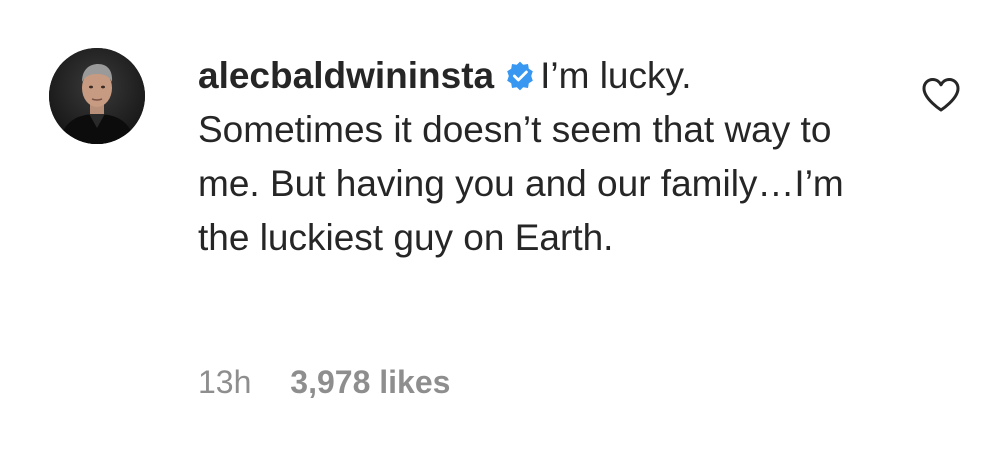  I want to click on verified-badge-icon, so click(520, 76).